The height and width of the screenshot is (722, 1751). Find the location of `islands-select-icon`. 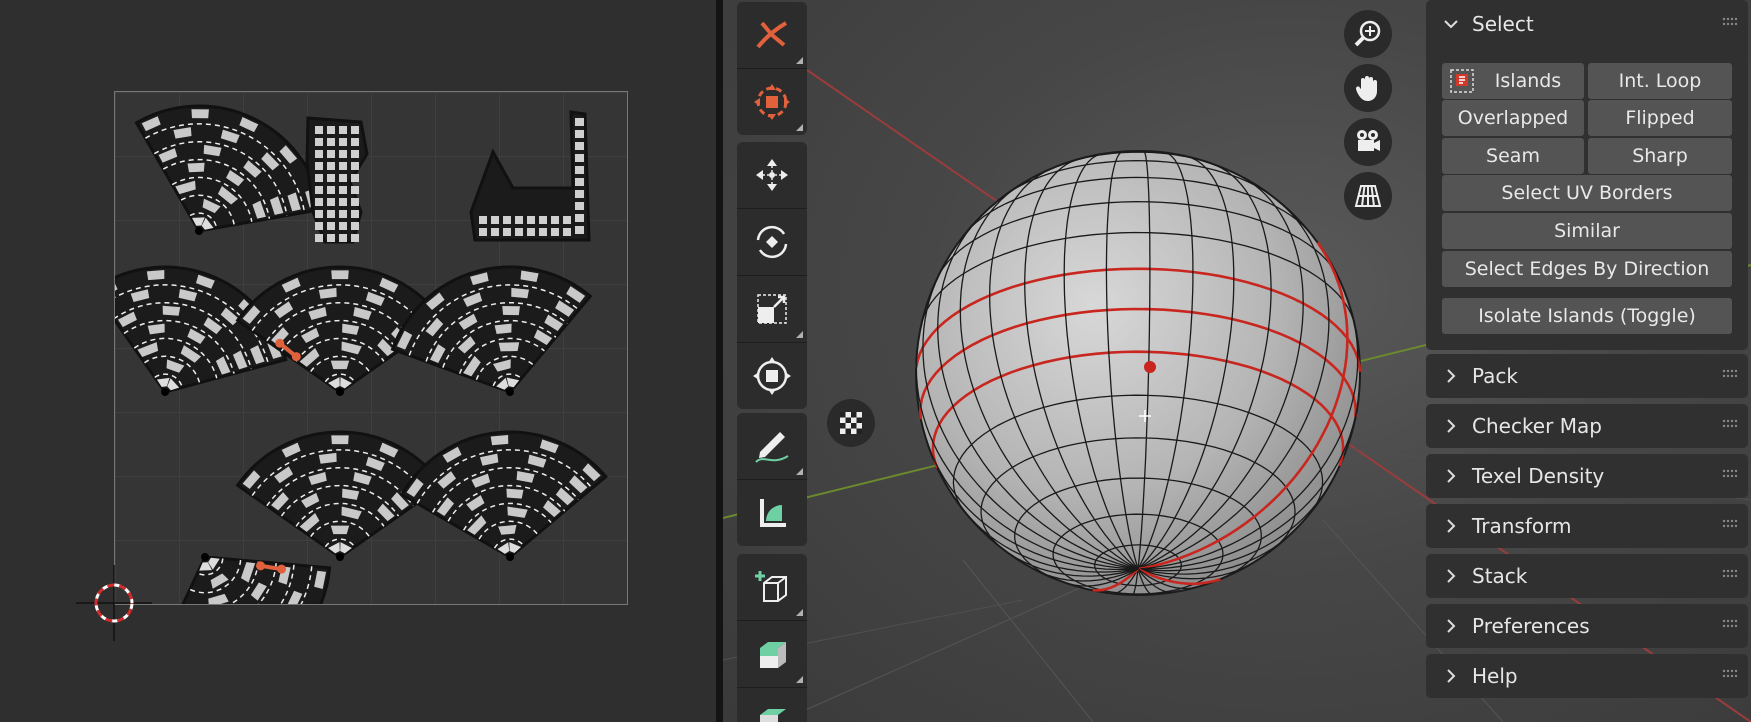

islands-select-icon is located at coordinates (1462, 81).